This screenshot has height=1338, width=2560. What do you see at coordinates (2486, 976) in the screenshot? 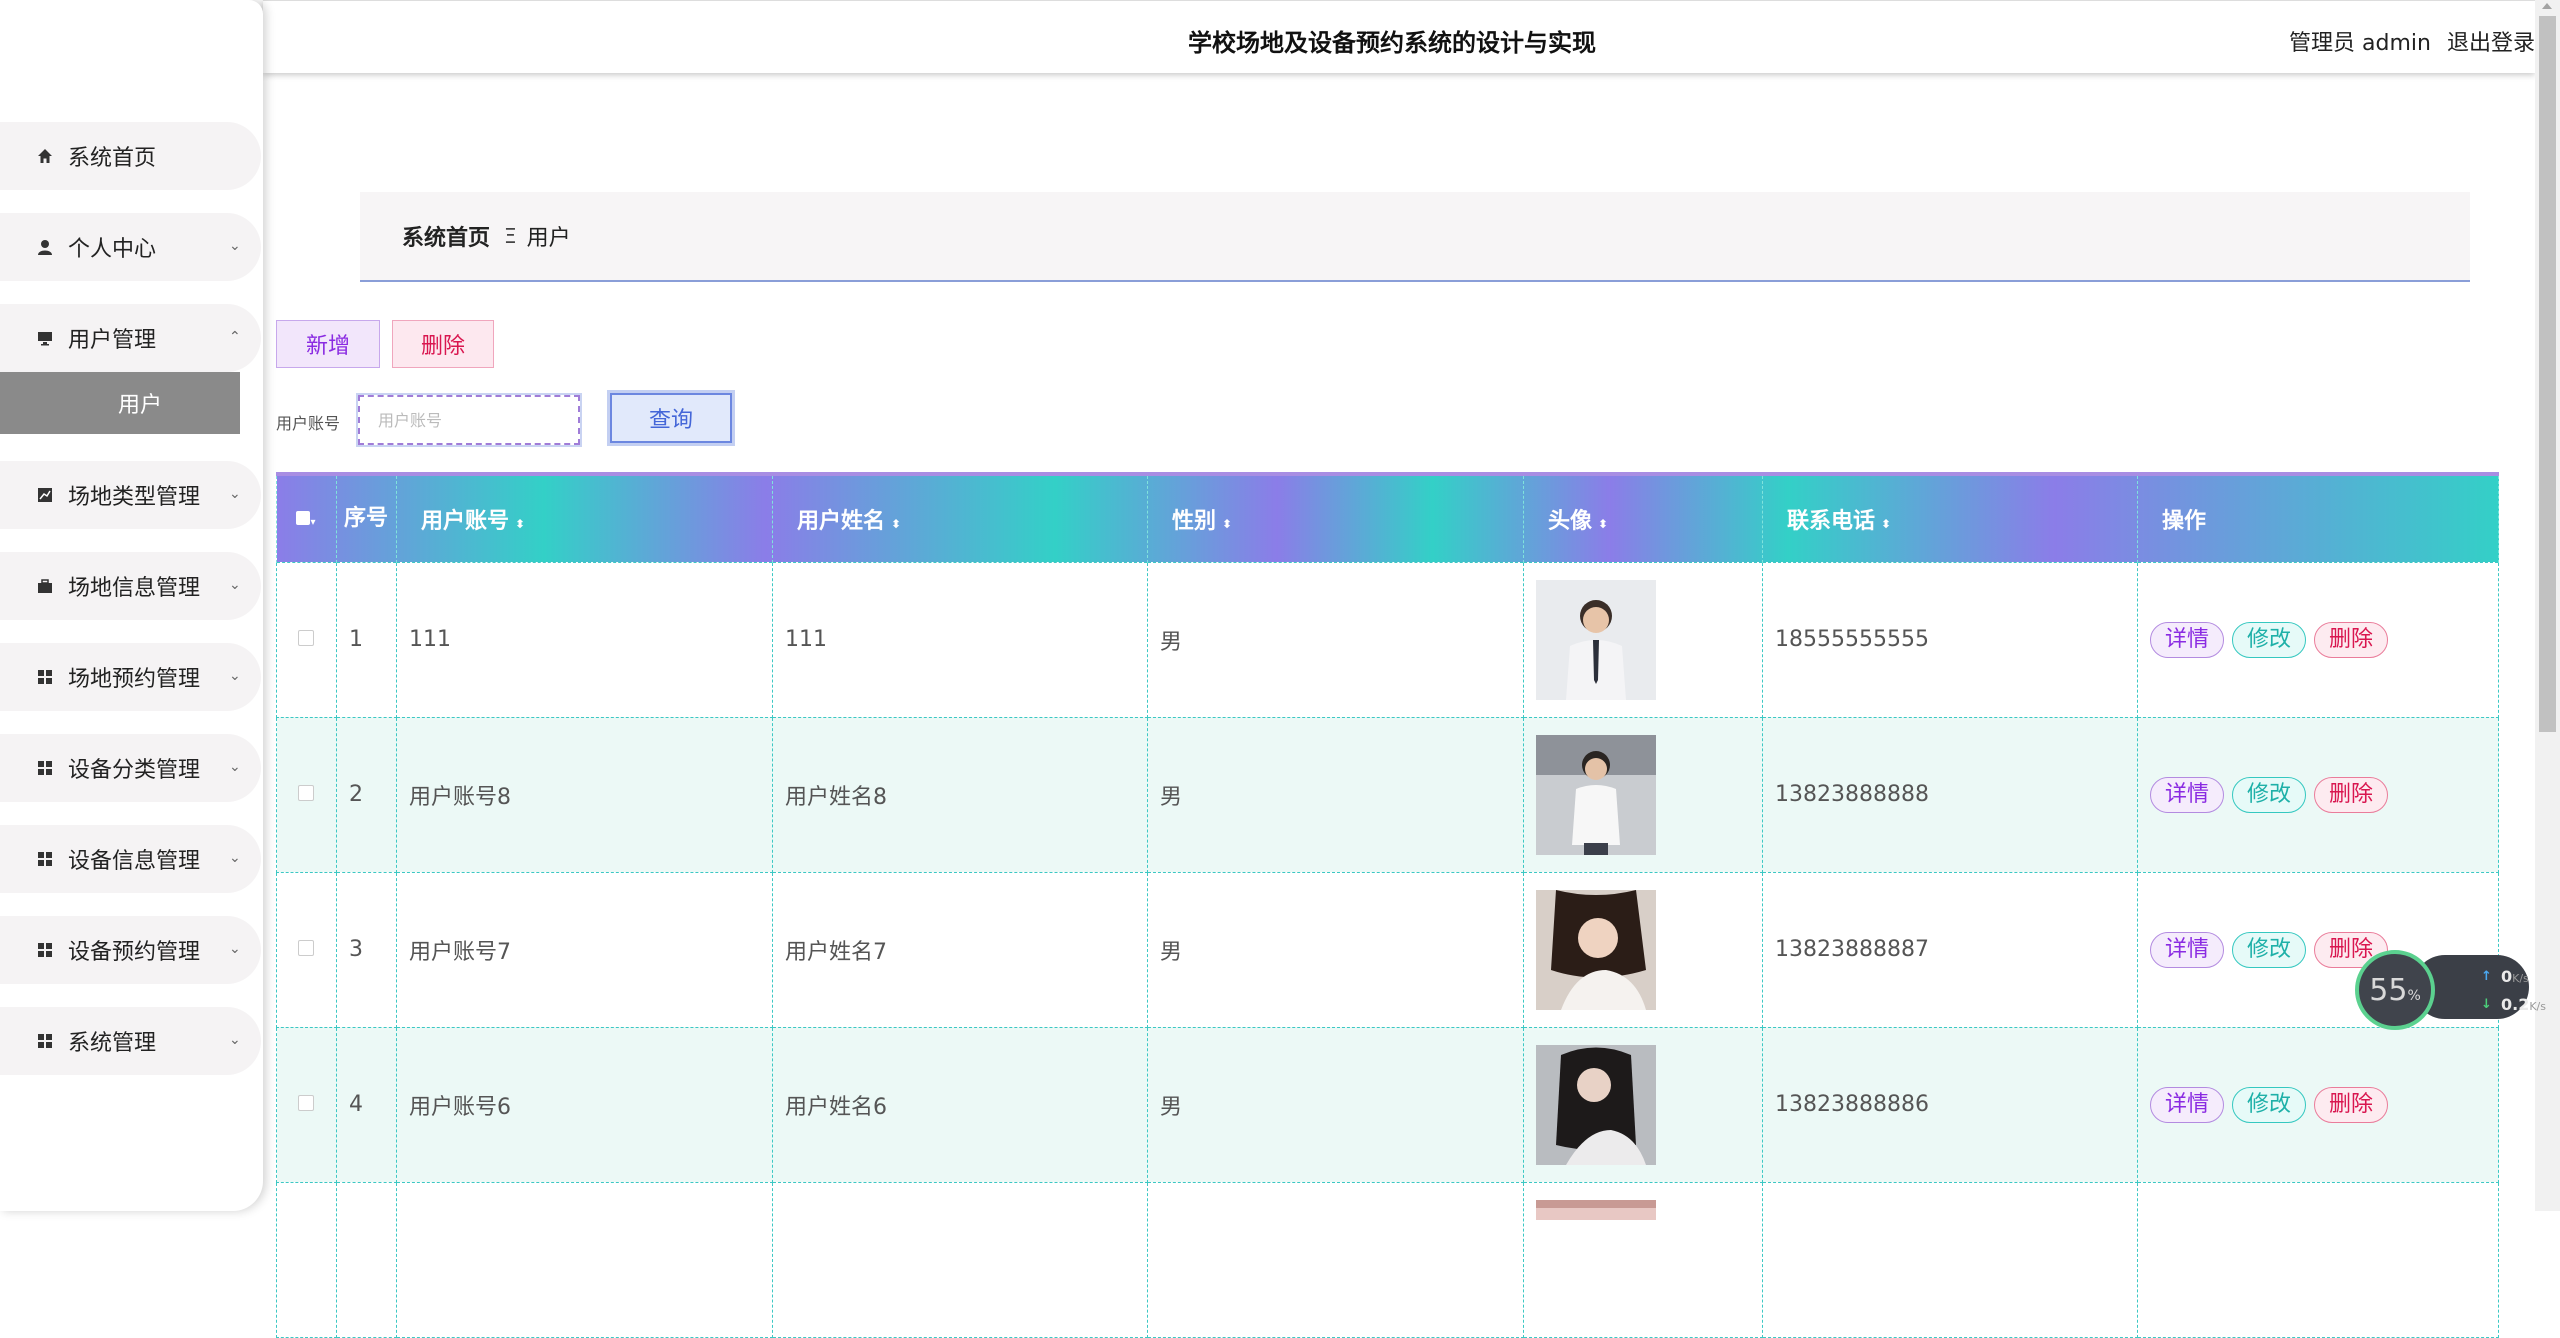
I see `arrow-up-icon: ↑` at bounding box center [2486, 976].